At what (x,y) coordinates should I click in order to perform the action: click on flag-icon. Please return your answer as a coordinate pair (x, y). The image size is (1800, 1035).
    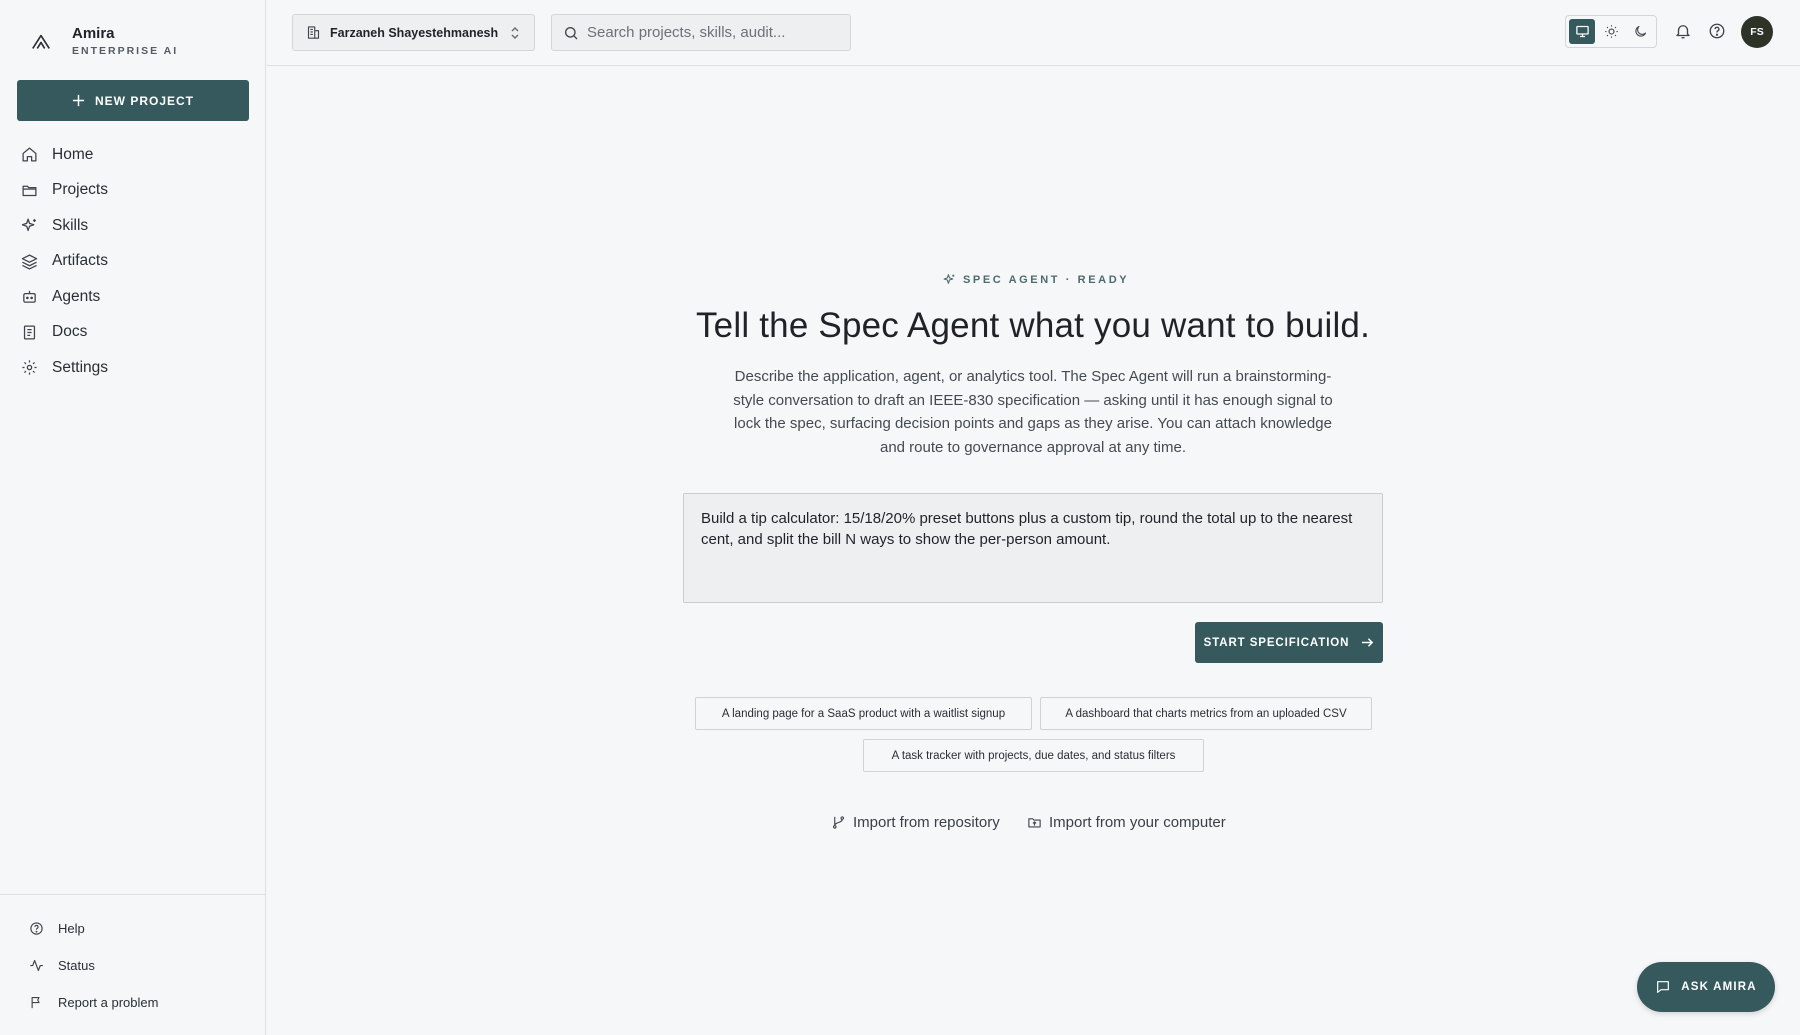
    Looking at the image, I should click on (36, 1002).